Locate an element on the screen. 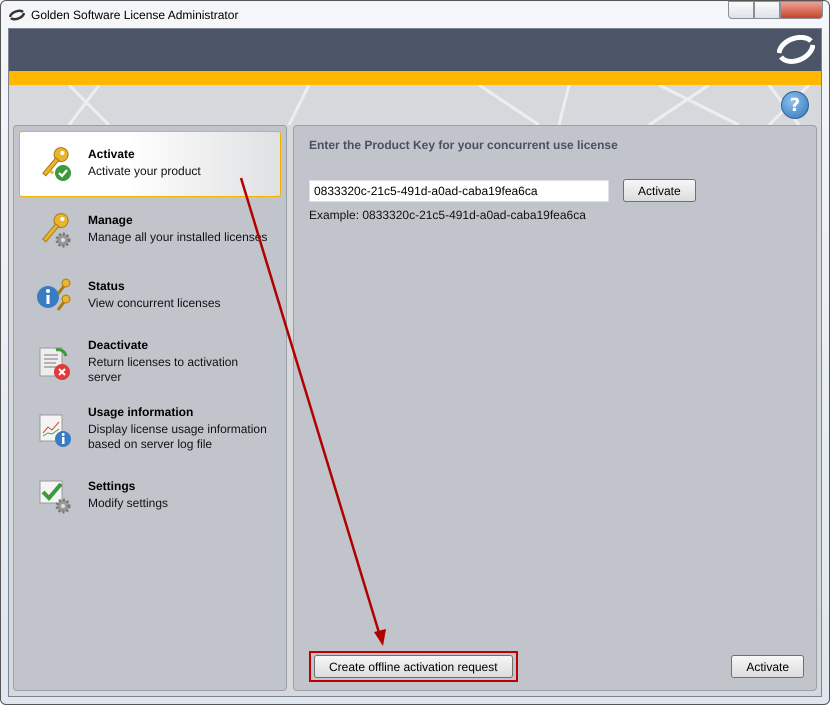 This screenshot has width=830, height=705. section-heading: Enter the Product Key for your concurrent use license is located at coordinates (464, 145).